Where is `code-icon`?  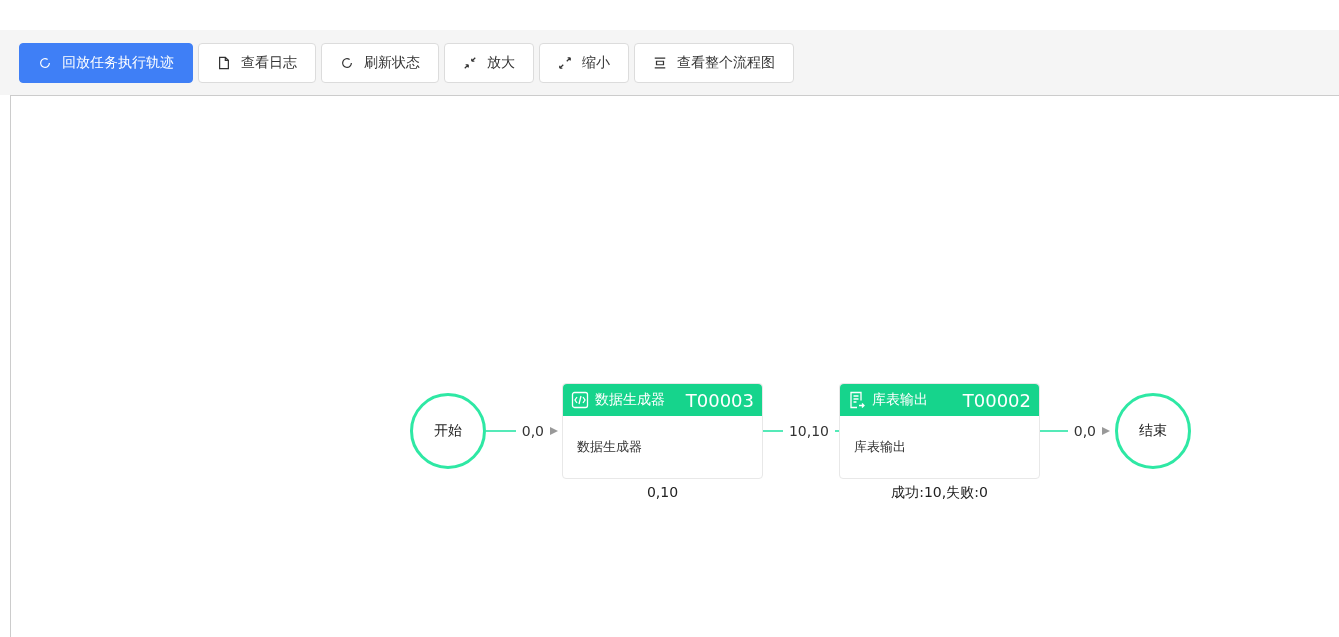
code-icon is located at coordinates (580, 400).